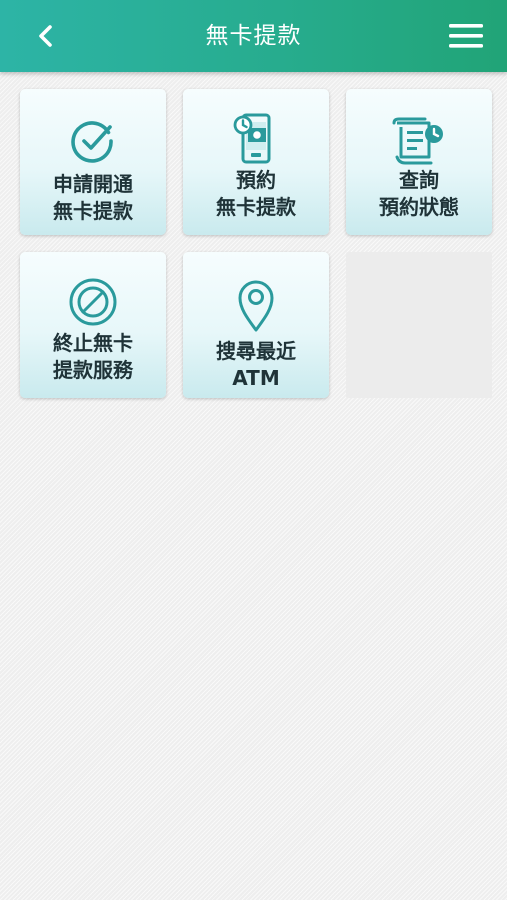  I want to click on phone-cash-clock-icon, so click(252, 138).